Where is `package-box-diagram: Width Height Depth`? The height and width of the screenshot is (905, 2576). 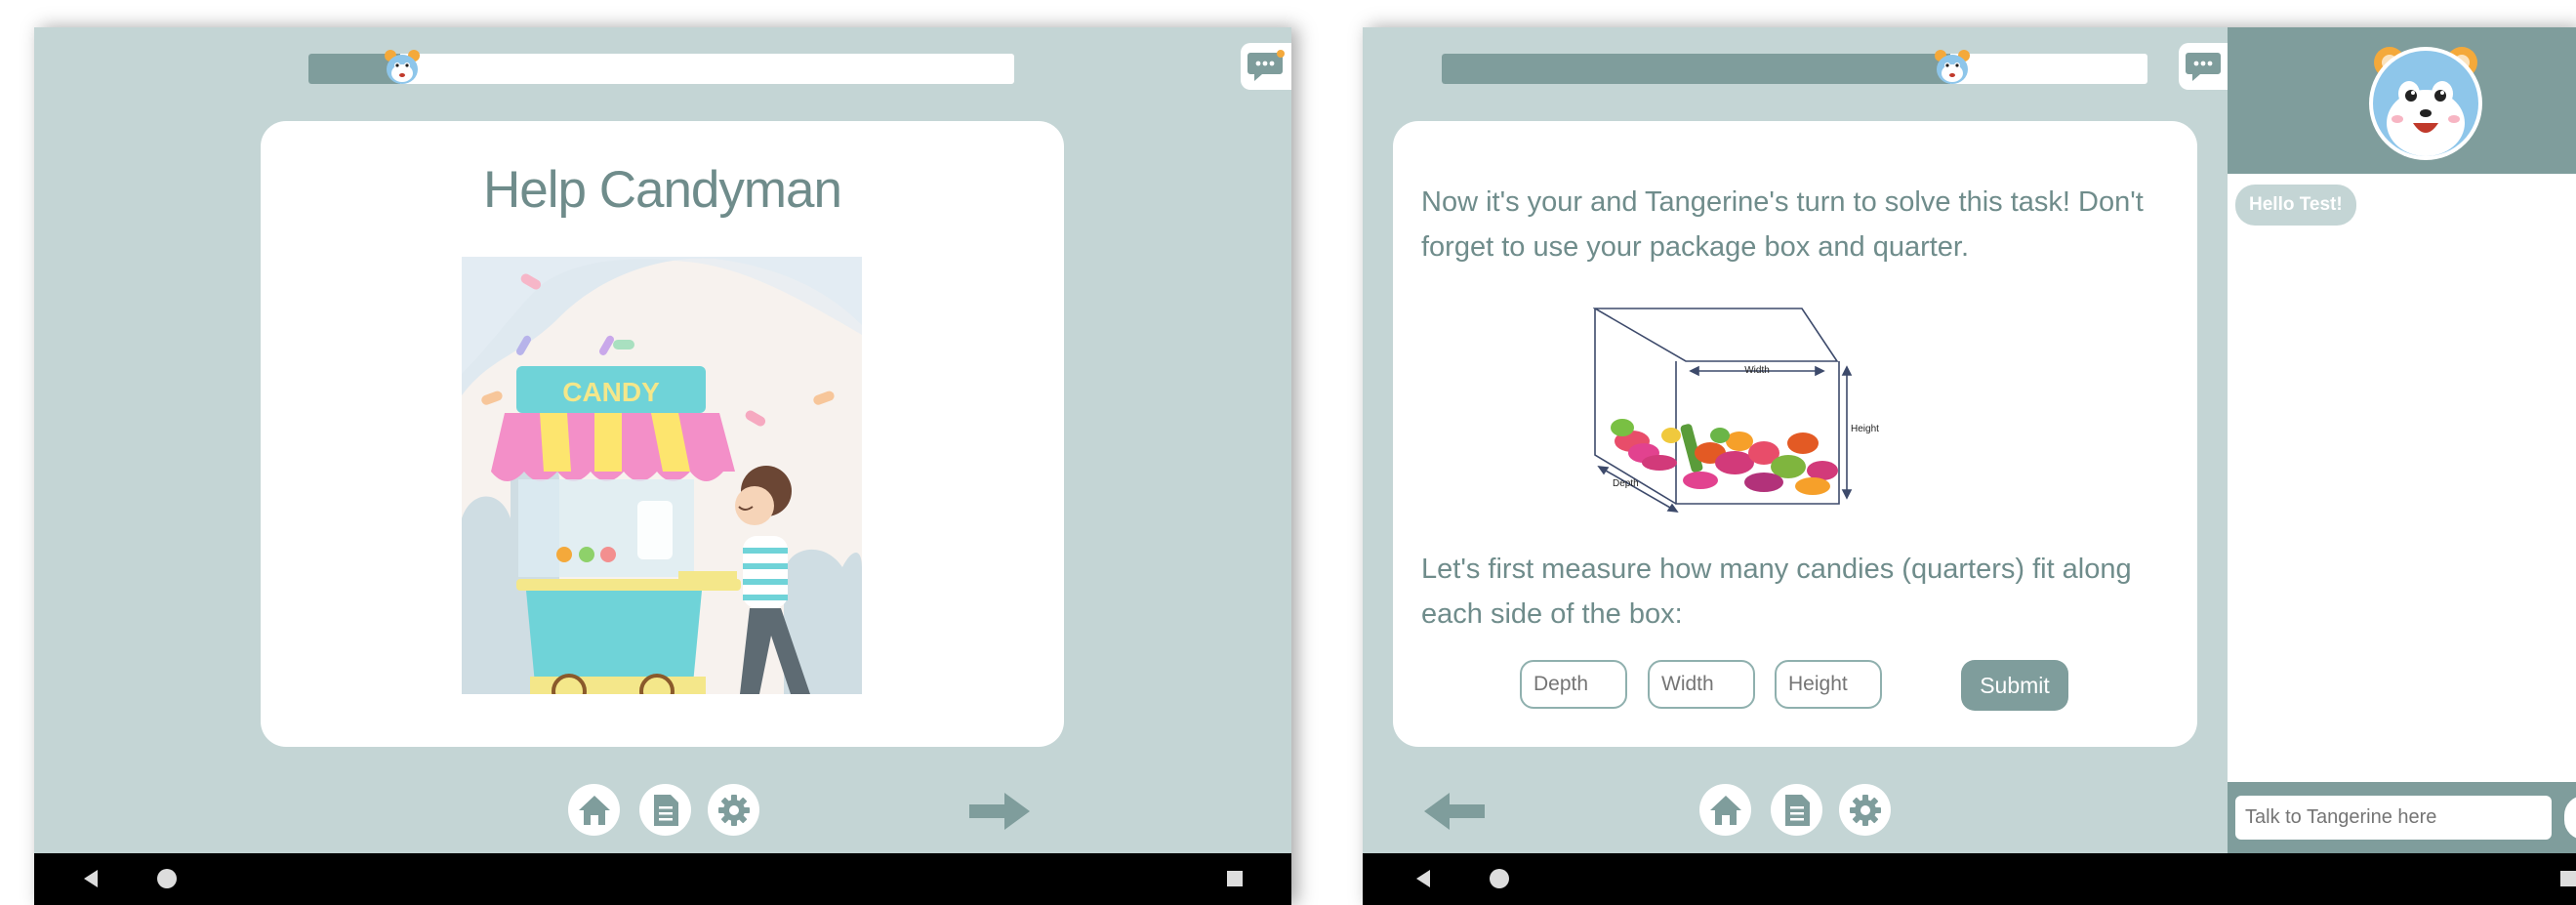
package-box-diagram: Width Height Depth is located at coordinates (1736, 410).